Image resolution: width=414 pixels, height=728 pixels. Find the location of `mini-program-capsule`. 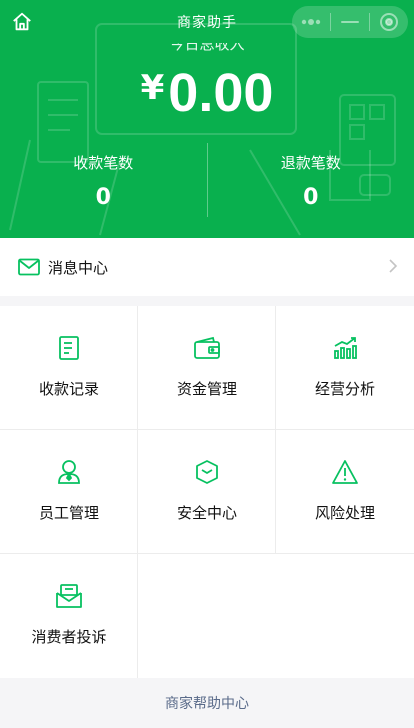

mini-program-capsule is located at coordinates (350, 22).